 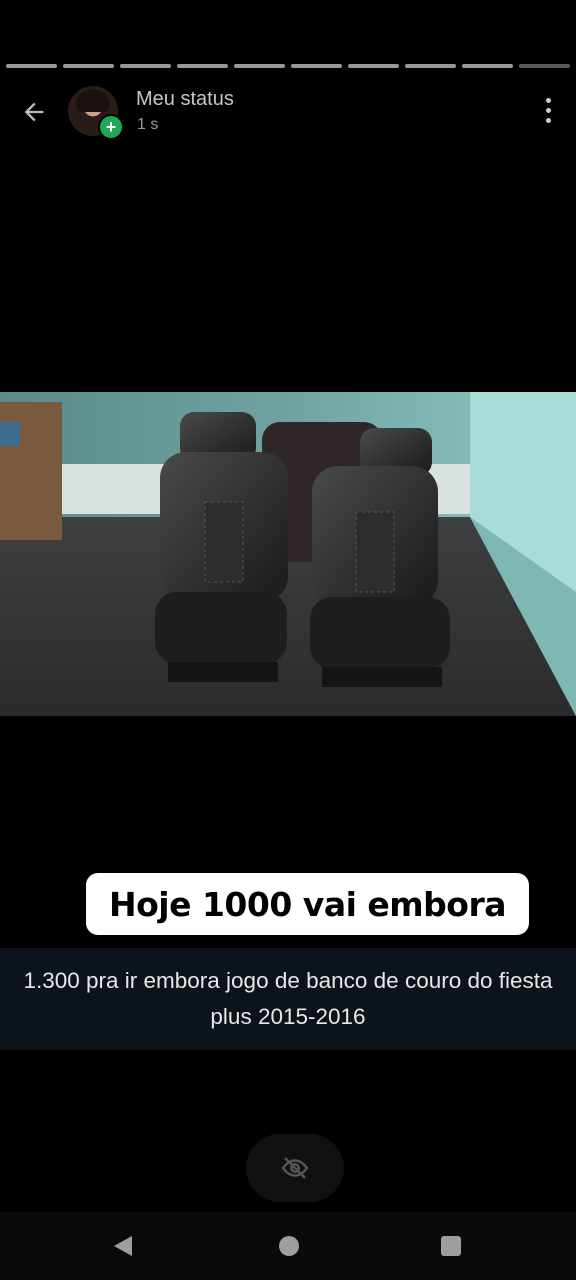 What do you see at coordinates (288, 112) in the screenshot?
I see `status-header: + Meu status 1 s` at bounding box center [288, 112].